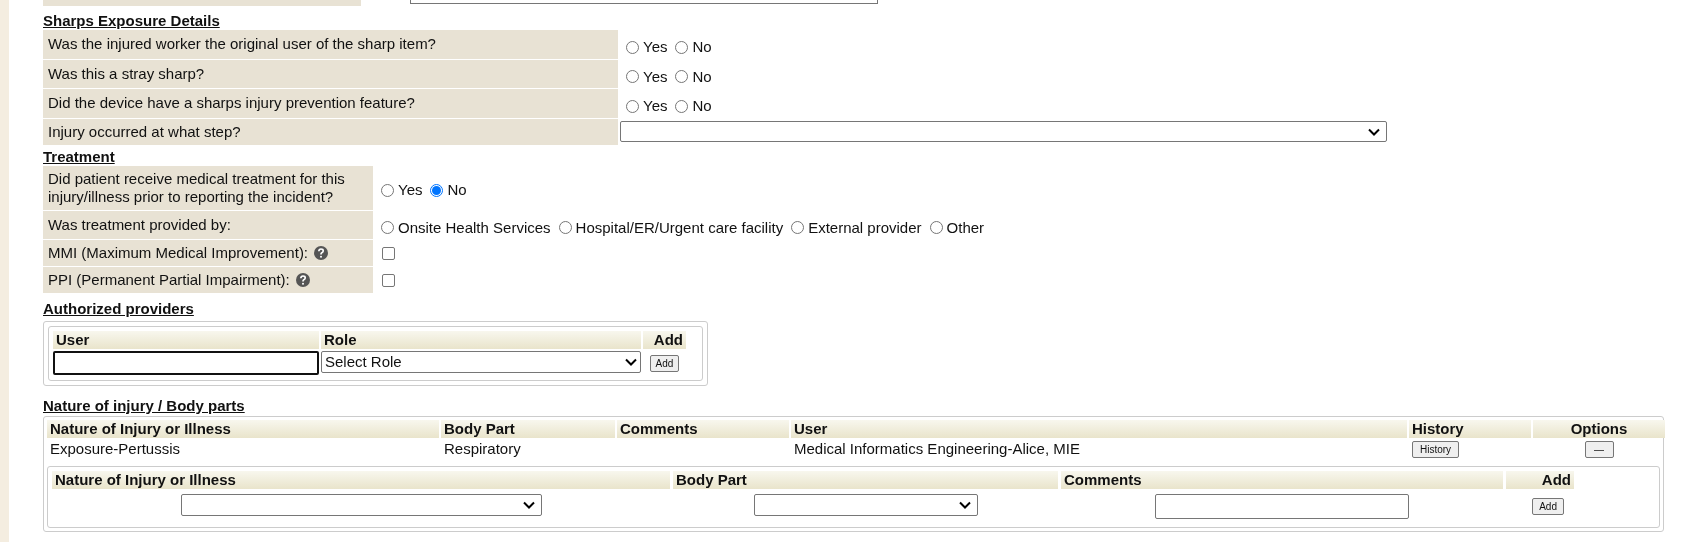 This screenshot has height=542, width=1685. Describe the element at coordinates (208, 253) in the screenshot. I see `question-label: MMI (Maximum Medical Improvement):` at that location.